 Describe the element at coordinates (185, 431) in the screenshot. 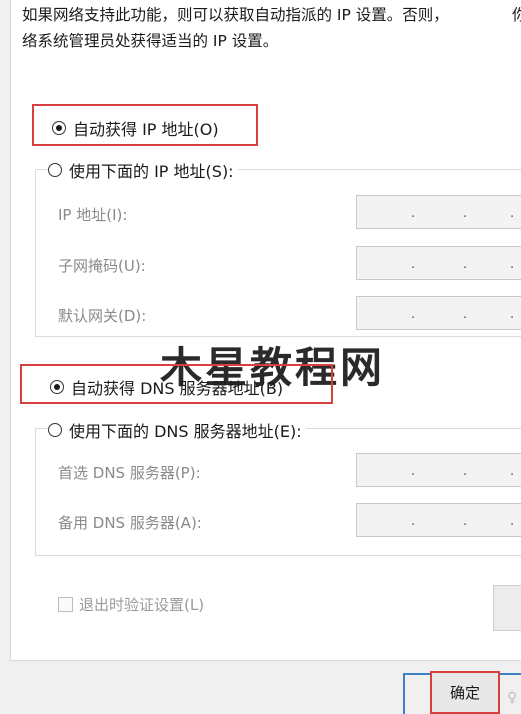

I see `dns-manual-label: 使用下面的 DNS 服务器地址(E):` at that location.